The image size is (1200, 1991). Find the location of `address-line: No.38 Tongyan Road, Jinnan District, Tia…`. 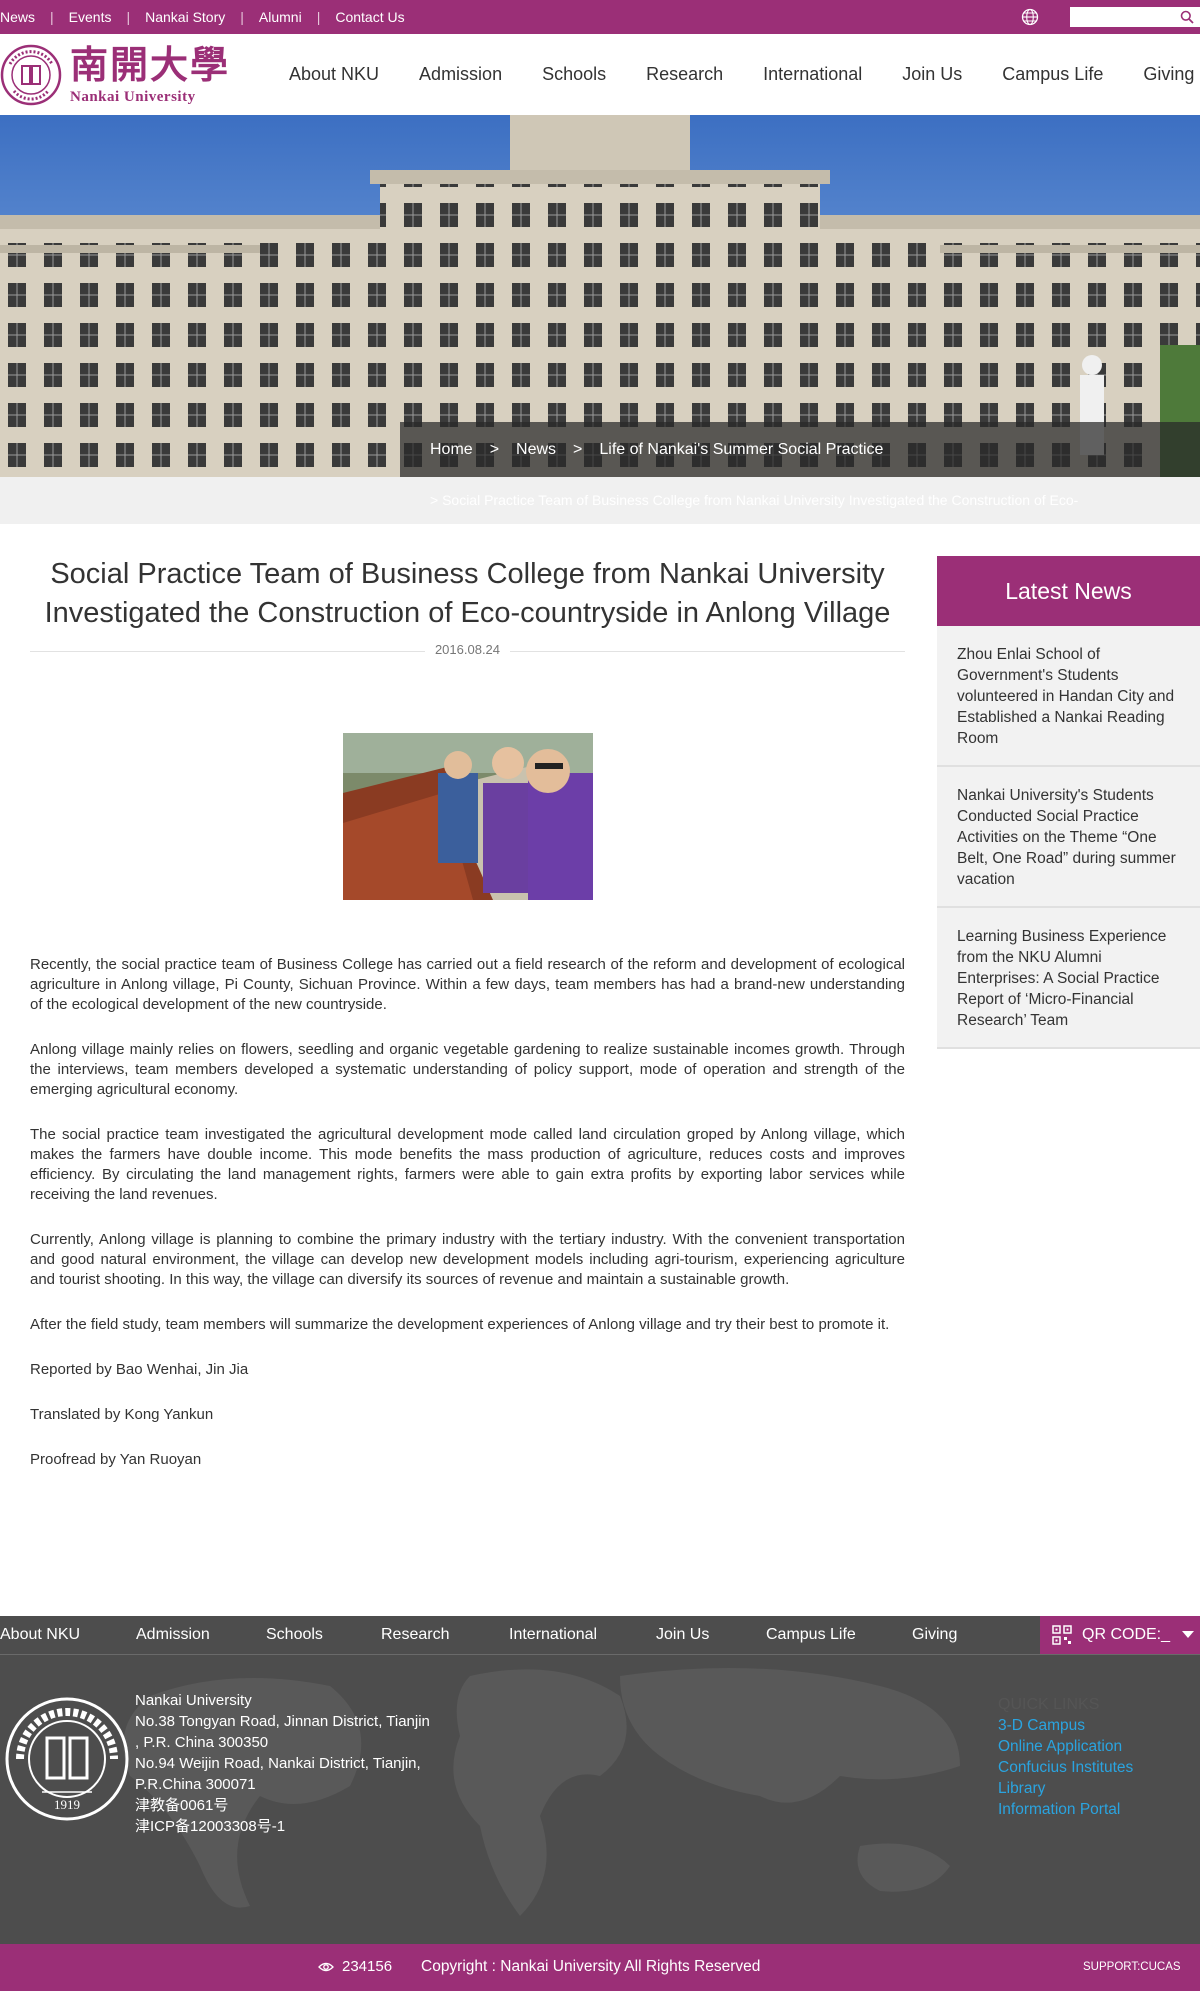

address-line: No.38 Tongyan Road, Jinnan District, Tia… is located at coordinates (282, 1721).